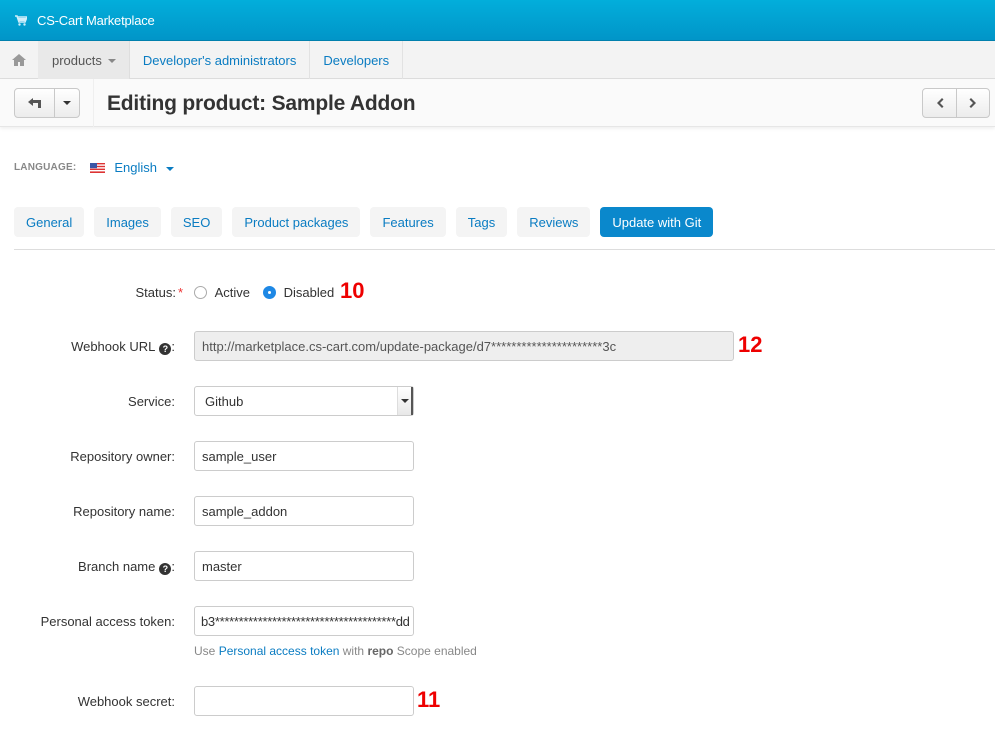 Image resolution: width=995 pixels, height=740 pixels. I want to click on language-label: LANGUAGE:, so click(45, 167).